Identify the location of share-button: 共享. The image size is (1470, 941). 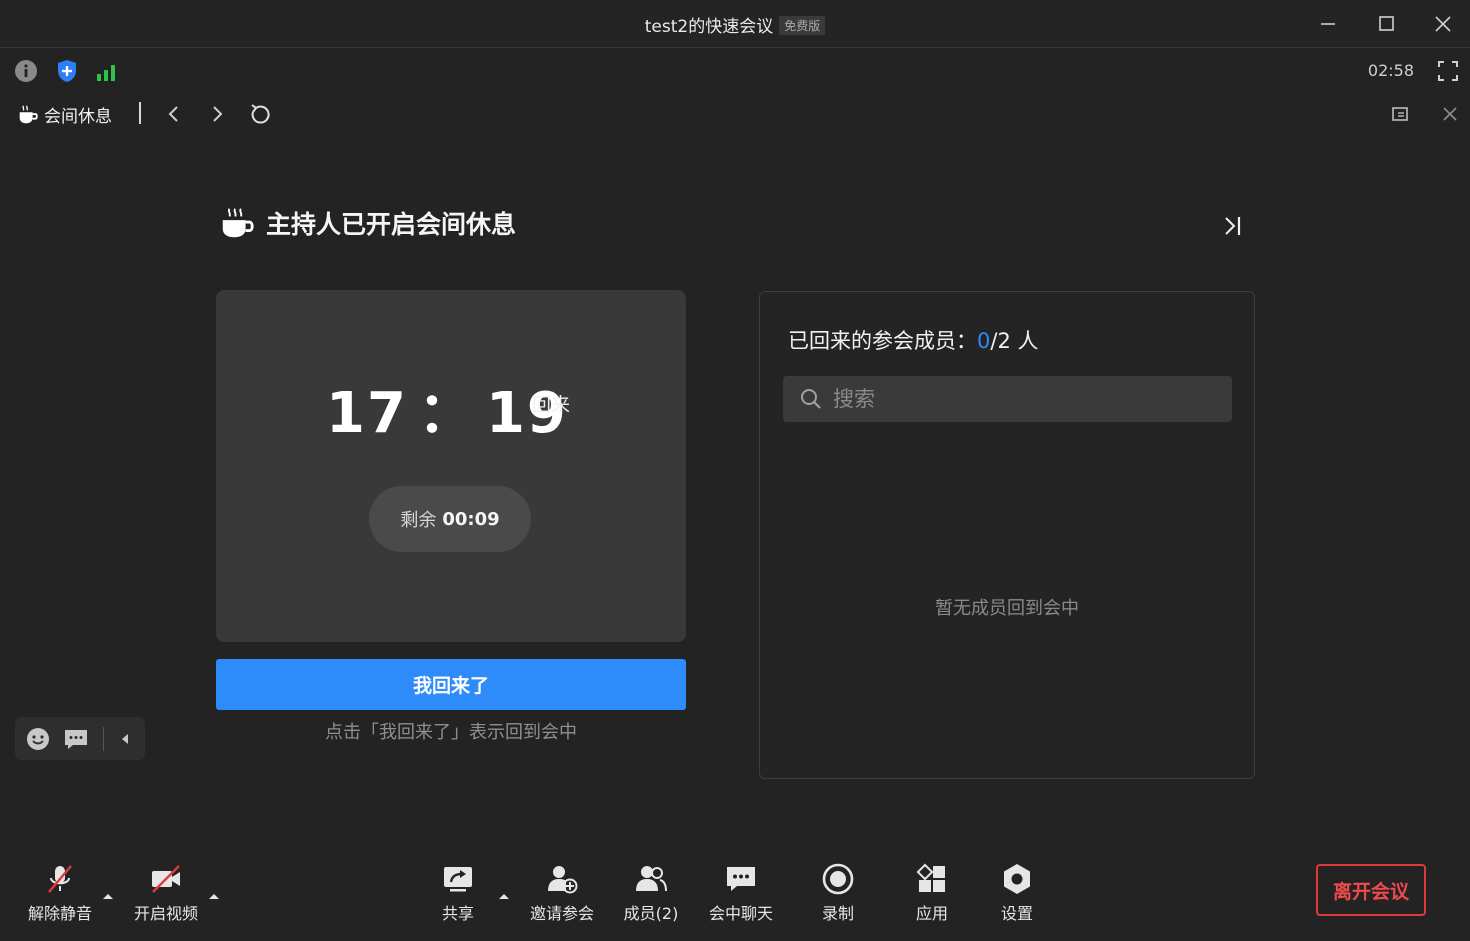
(458, 893).